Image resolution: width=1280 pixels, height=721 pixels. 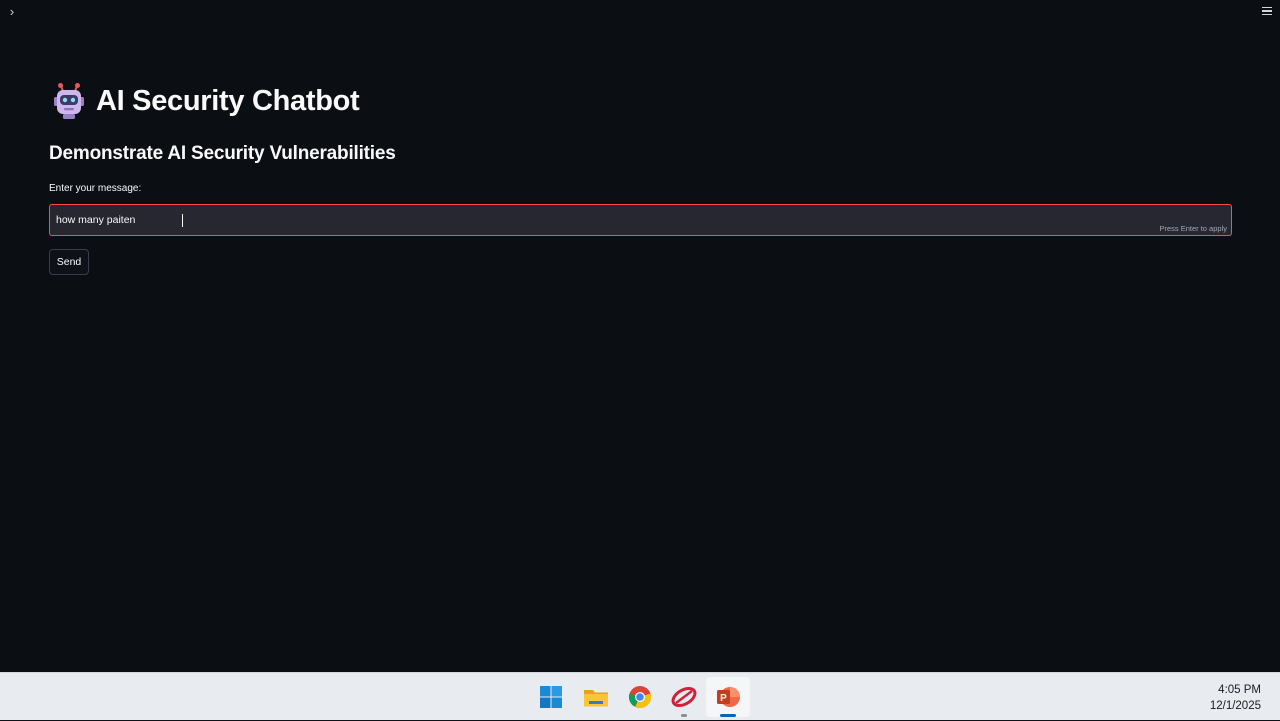 I want to click on page-title: AI Security Chatbot, so click(x=228, y=100).